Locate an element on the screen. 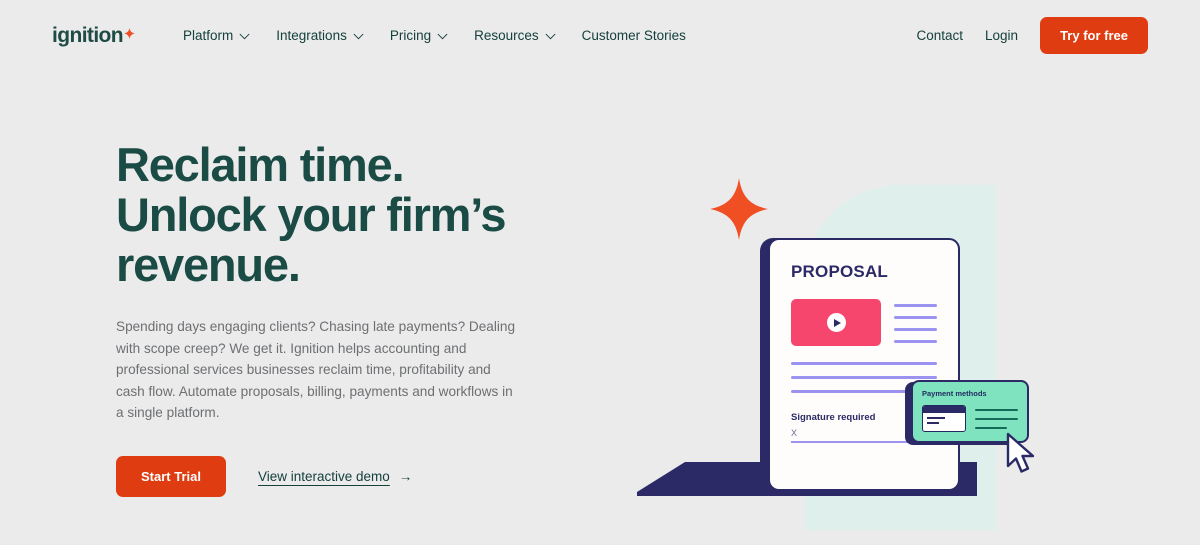  demo-link-label: View interactive demo is located at coordinates (323, 476).